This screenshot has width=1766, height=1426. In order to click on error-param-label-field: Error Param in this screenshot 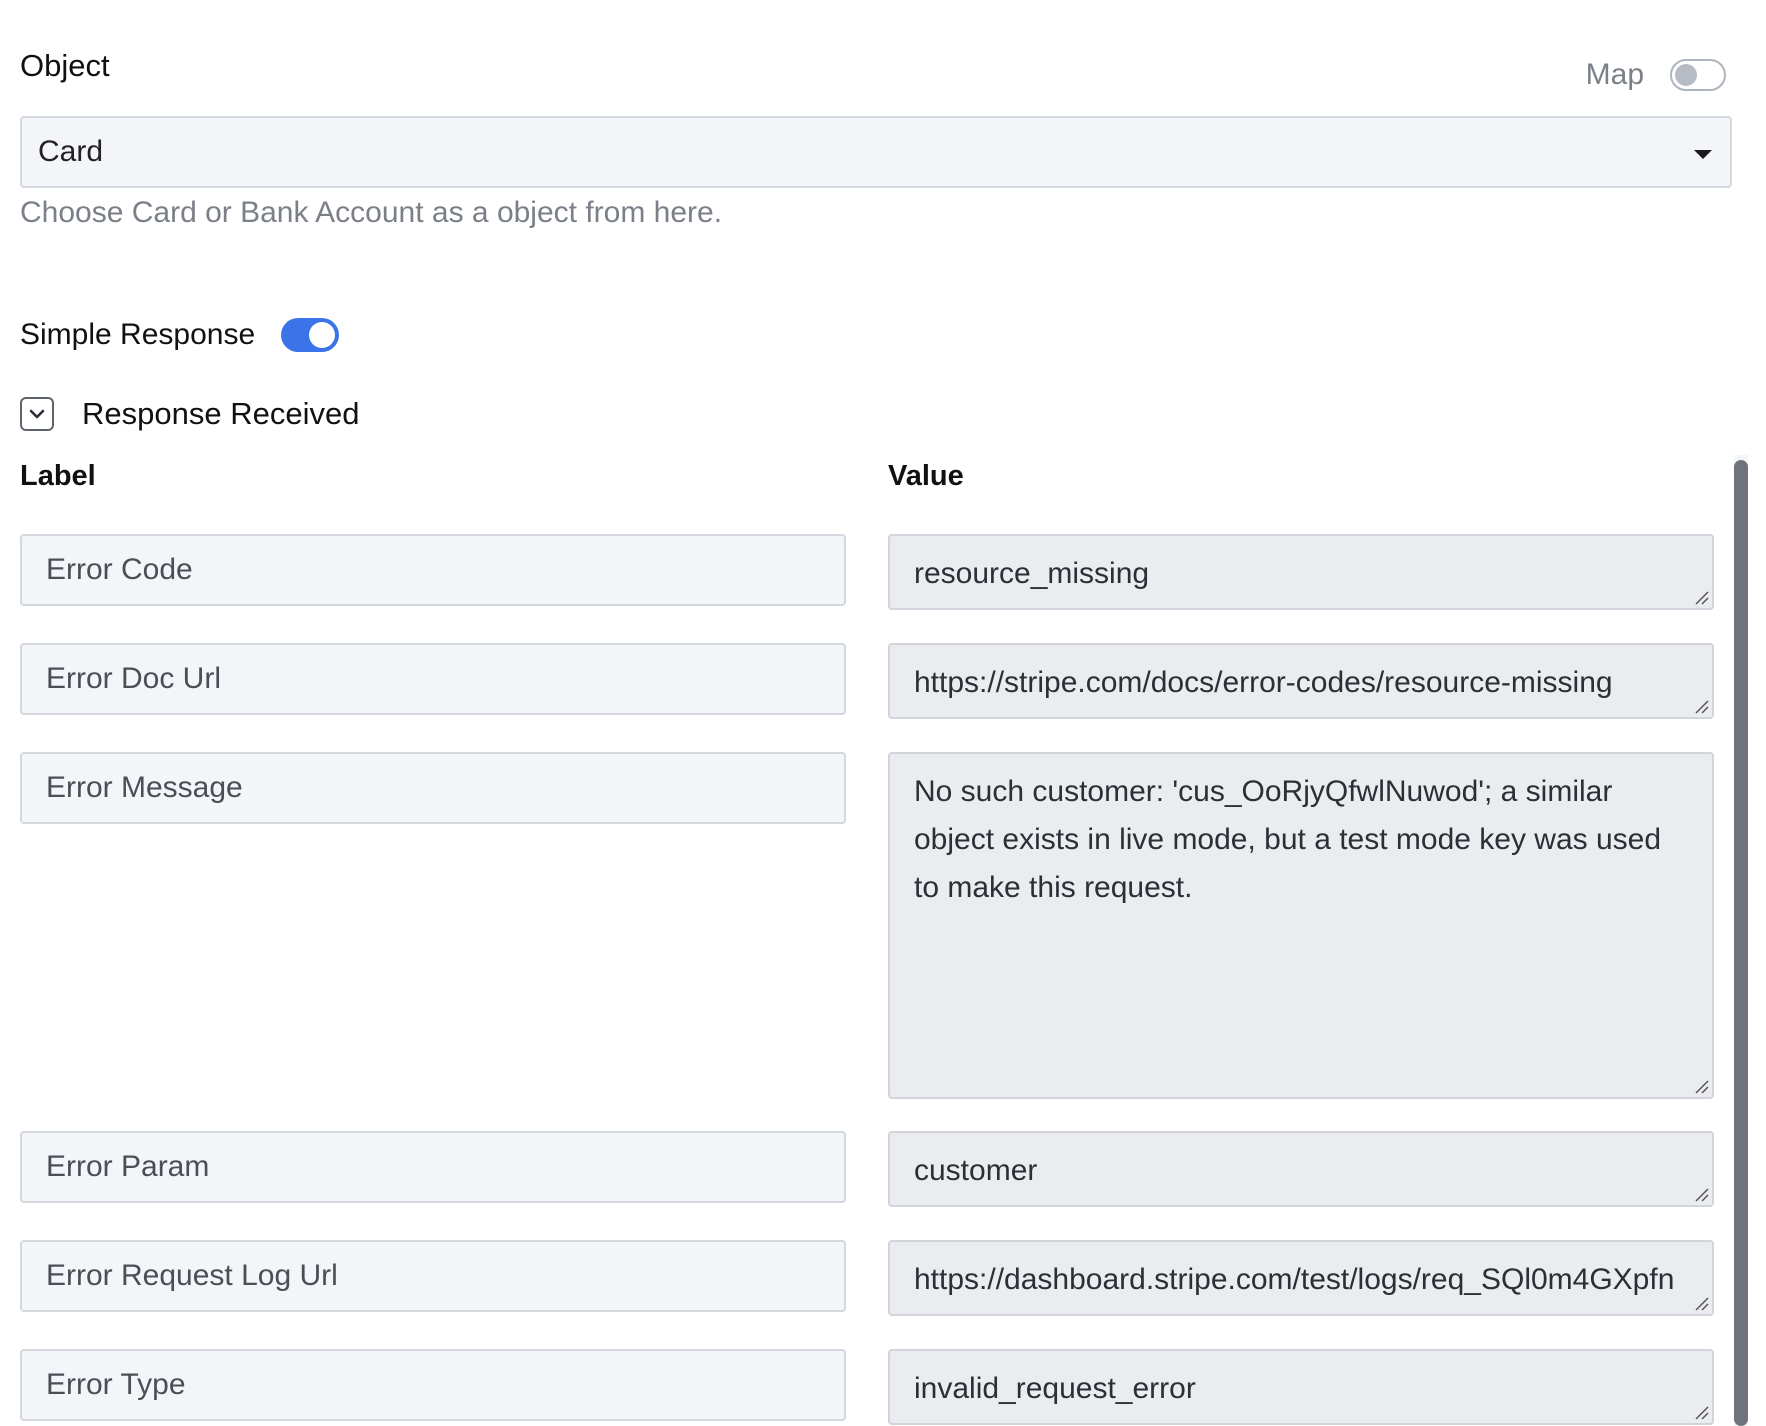, I will do `click(433, 1167)`.